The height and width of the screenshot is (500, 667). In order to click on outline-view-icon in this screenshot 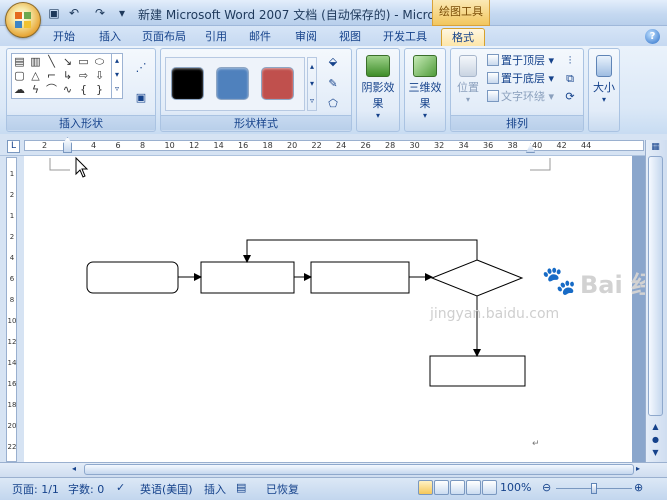, I will do `click(473, 487)`.